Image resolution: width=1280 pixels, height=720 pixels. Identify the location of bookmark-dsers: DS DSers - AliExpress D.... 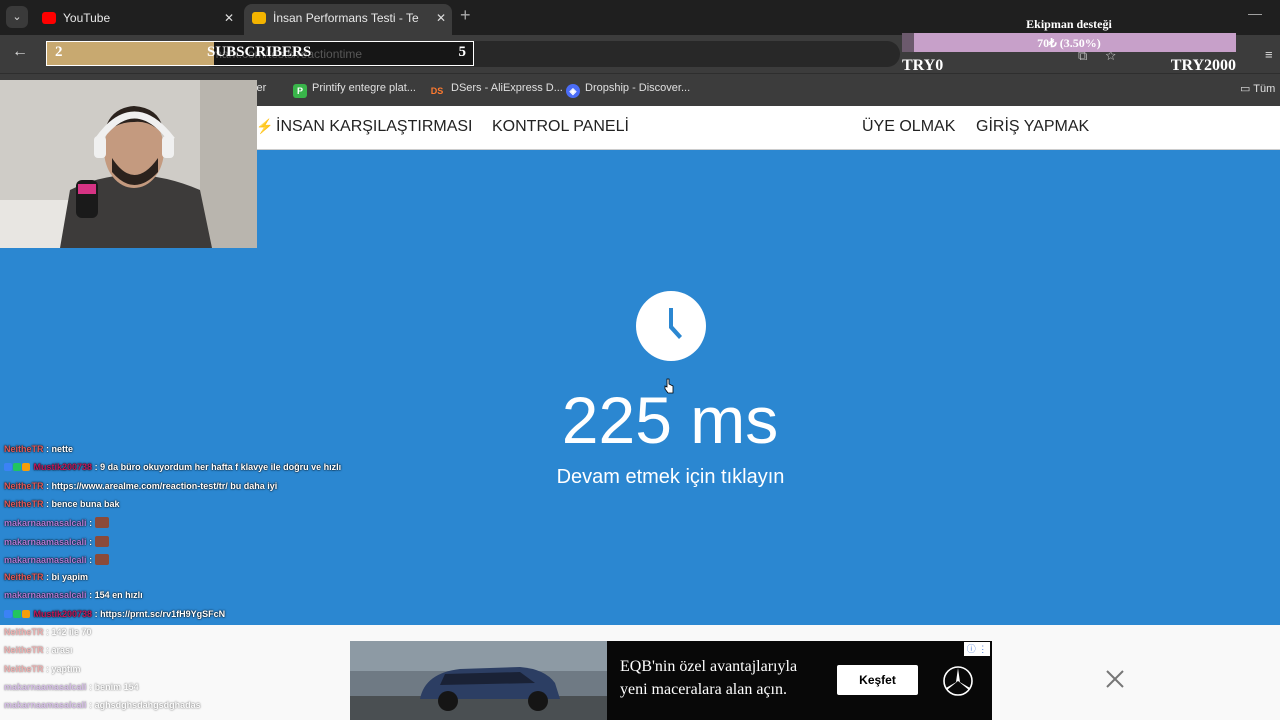
(495, 90).